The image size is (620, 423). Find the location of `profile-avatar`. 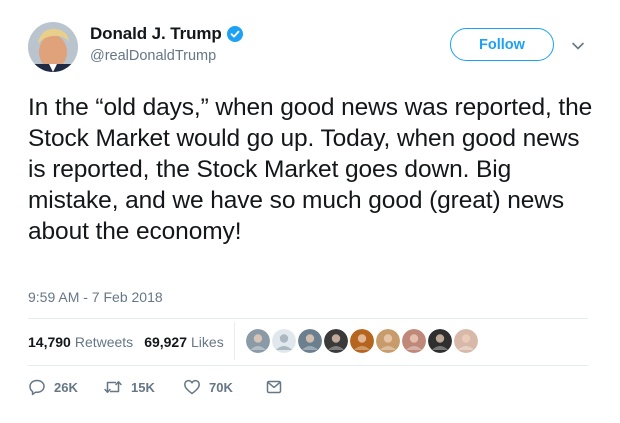

profile-avatar is located at coordinates (53, 47).